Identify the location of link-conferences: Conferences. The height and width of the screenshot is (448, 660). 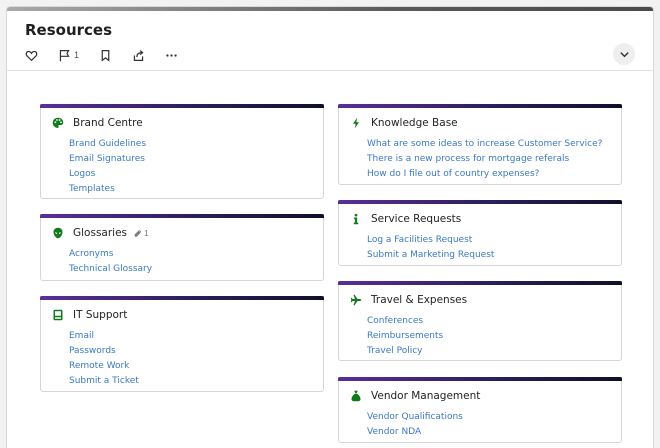
(405, 321).